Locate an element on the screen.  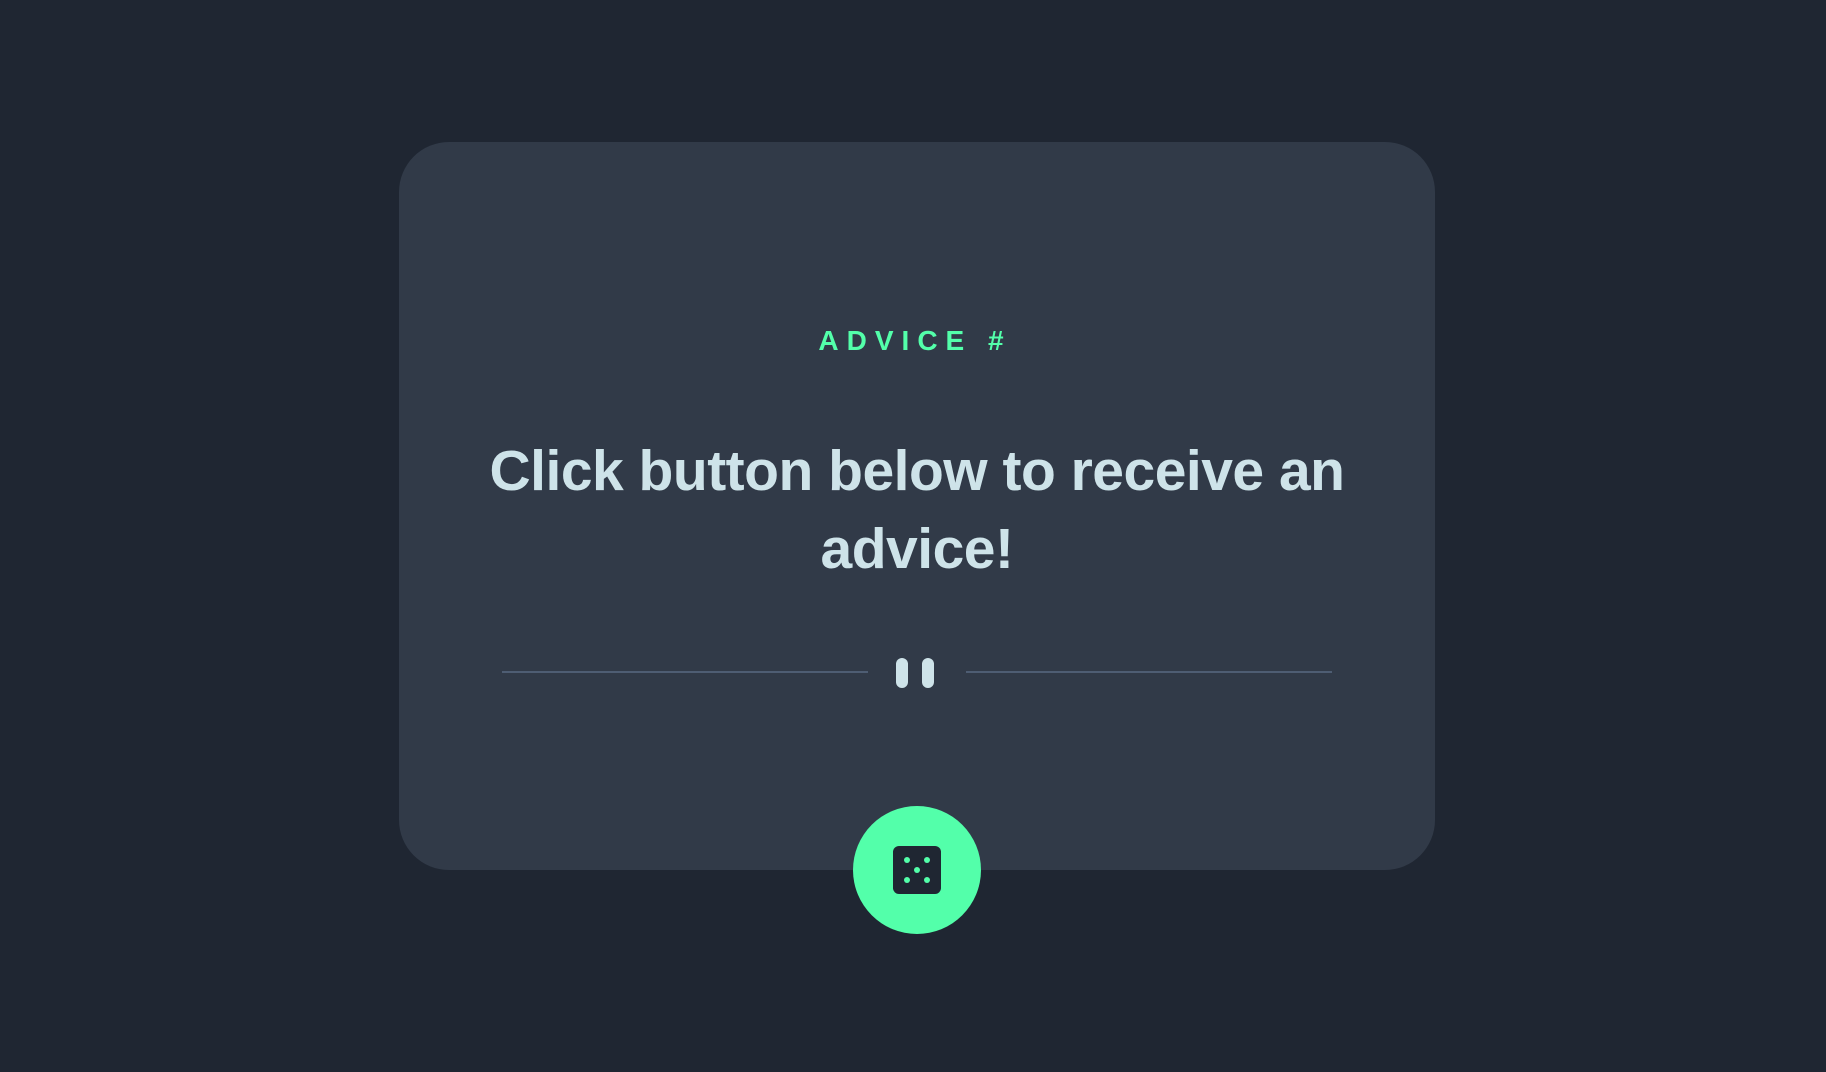
divider-line-right is located at coordinates (1149, 672).